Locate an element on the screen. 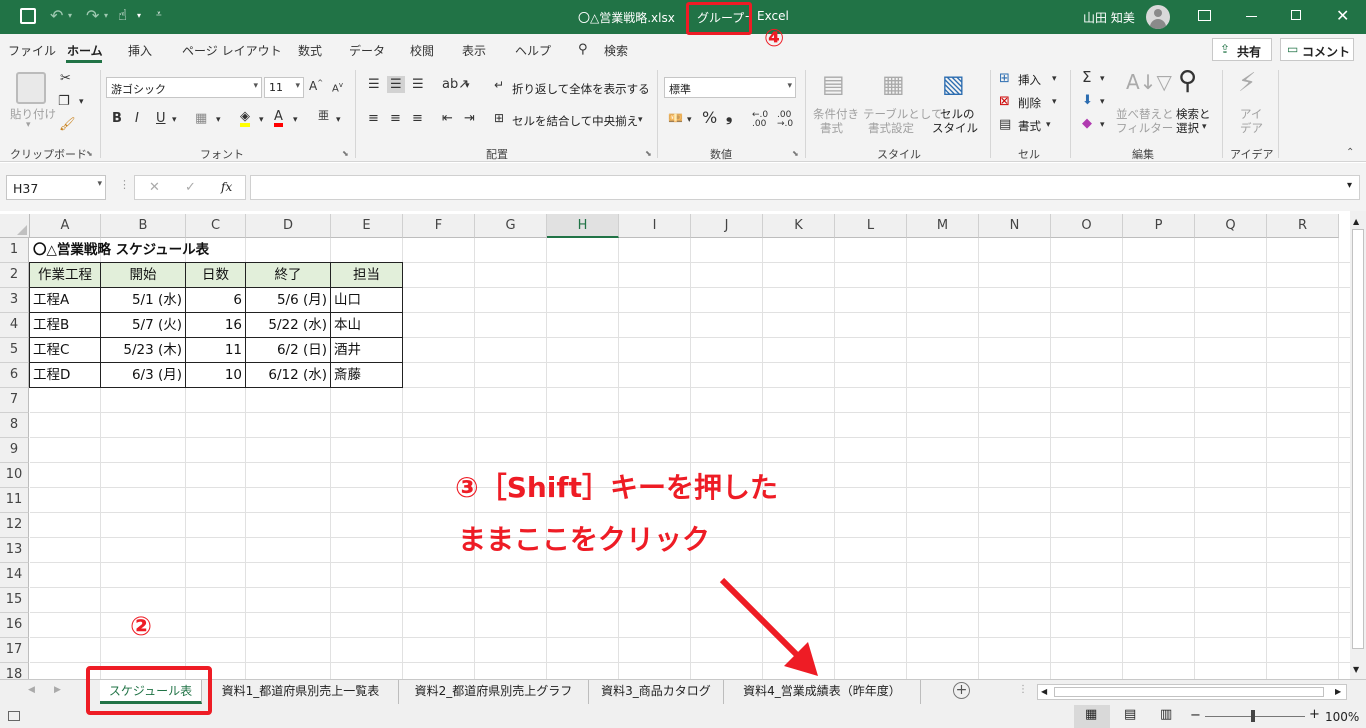 This screenshot has height=728, width=1366. scroll-up-icon: ▲ is located at coordinates (1356, 221).